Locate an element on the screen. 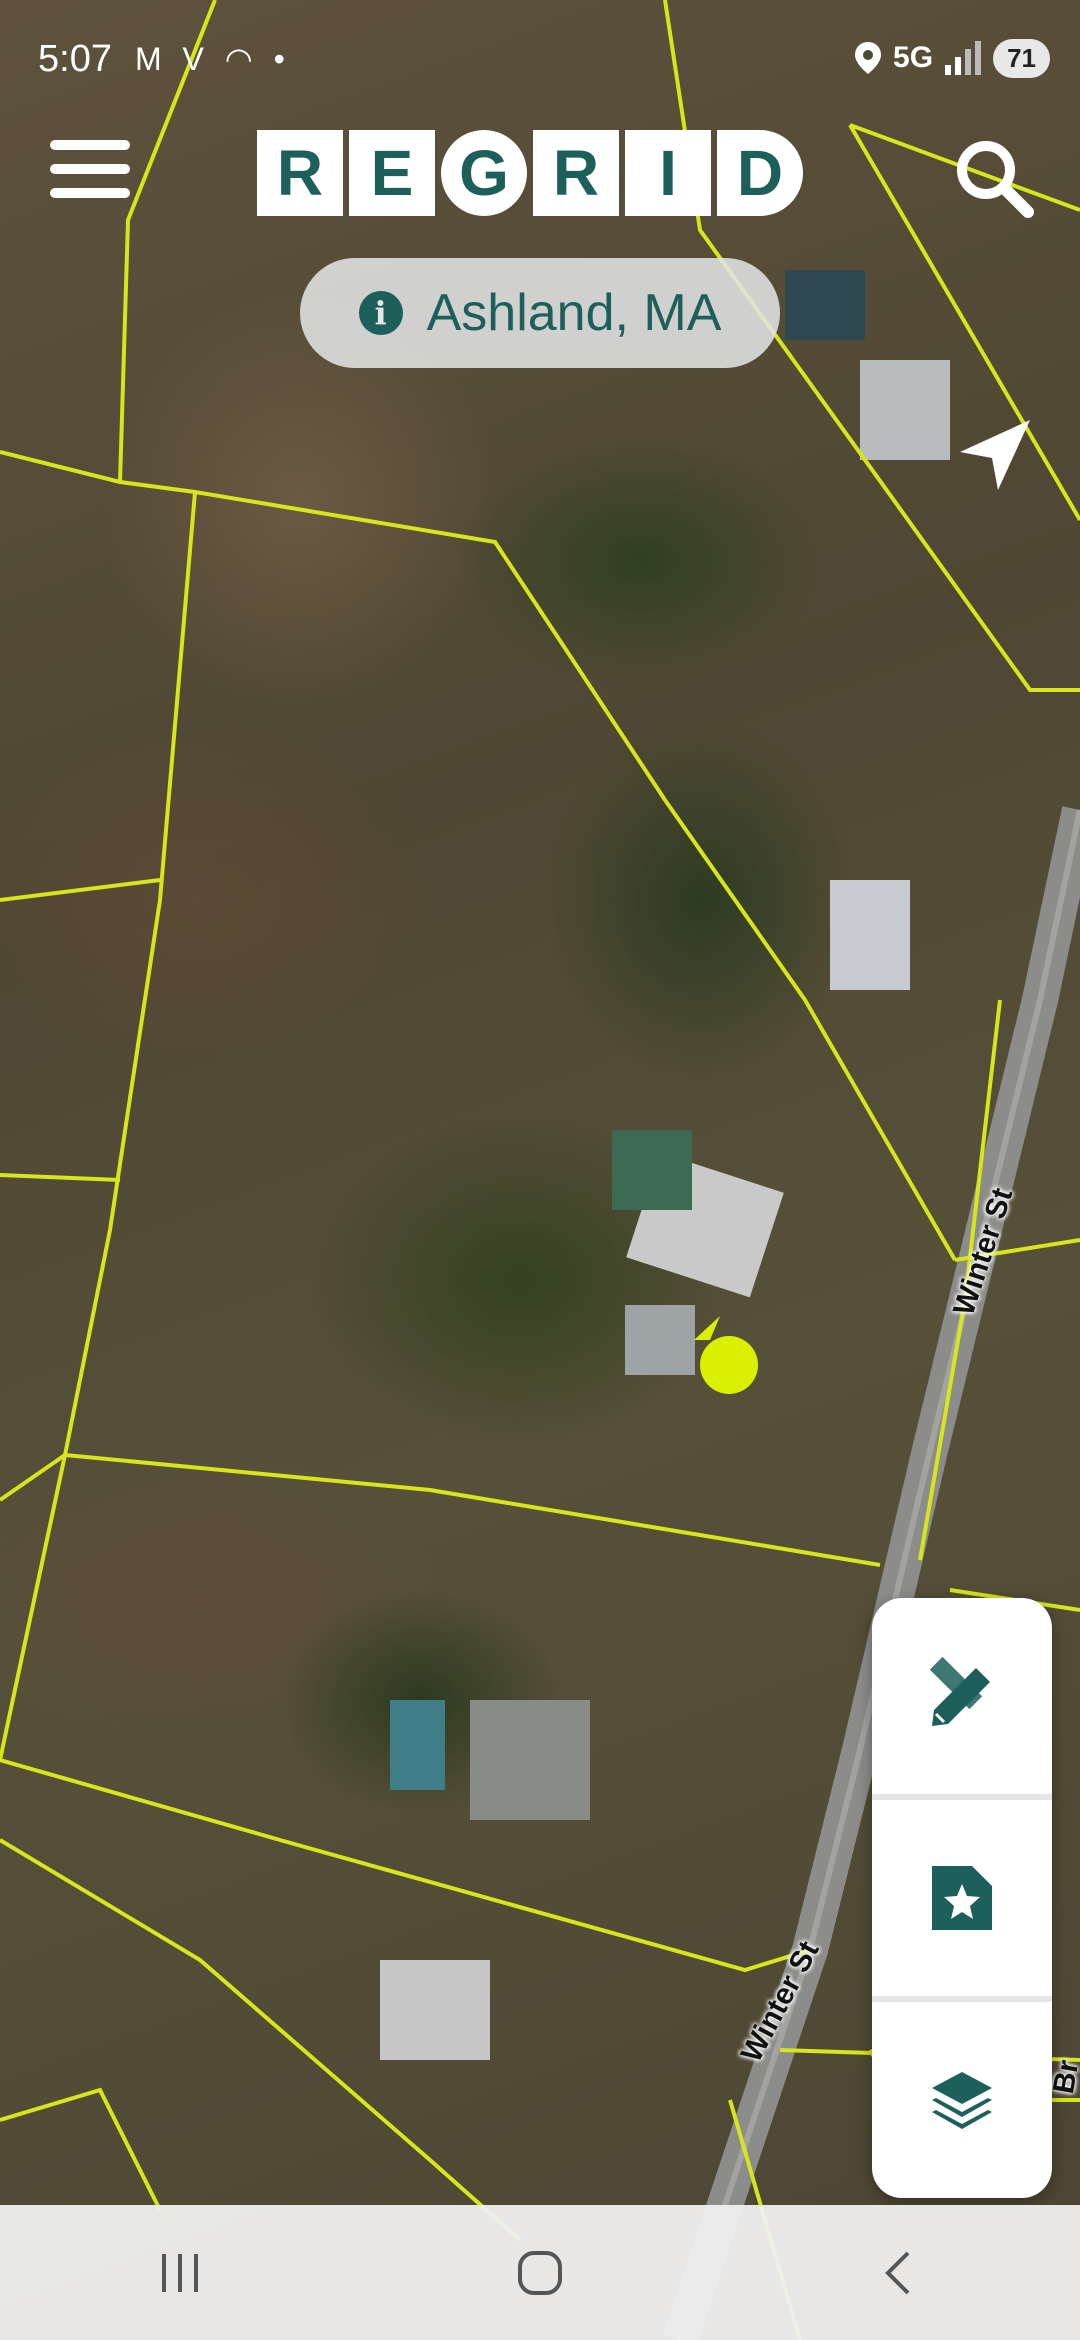 The image size is (1080, 2340). regrid-logo: R E G R I D is located at coordinates (530, 173).